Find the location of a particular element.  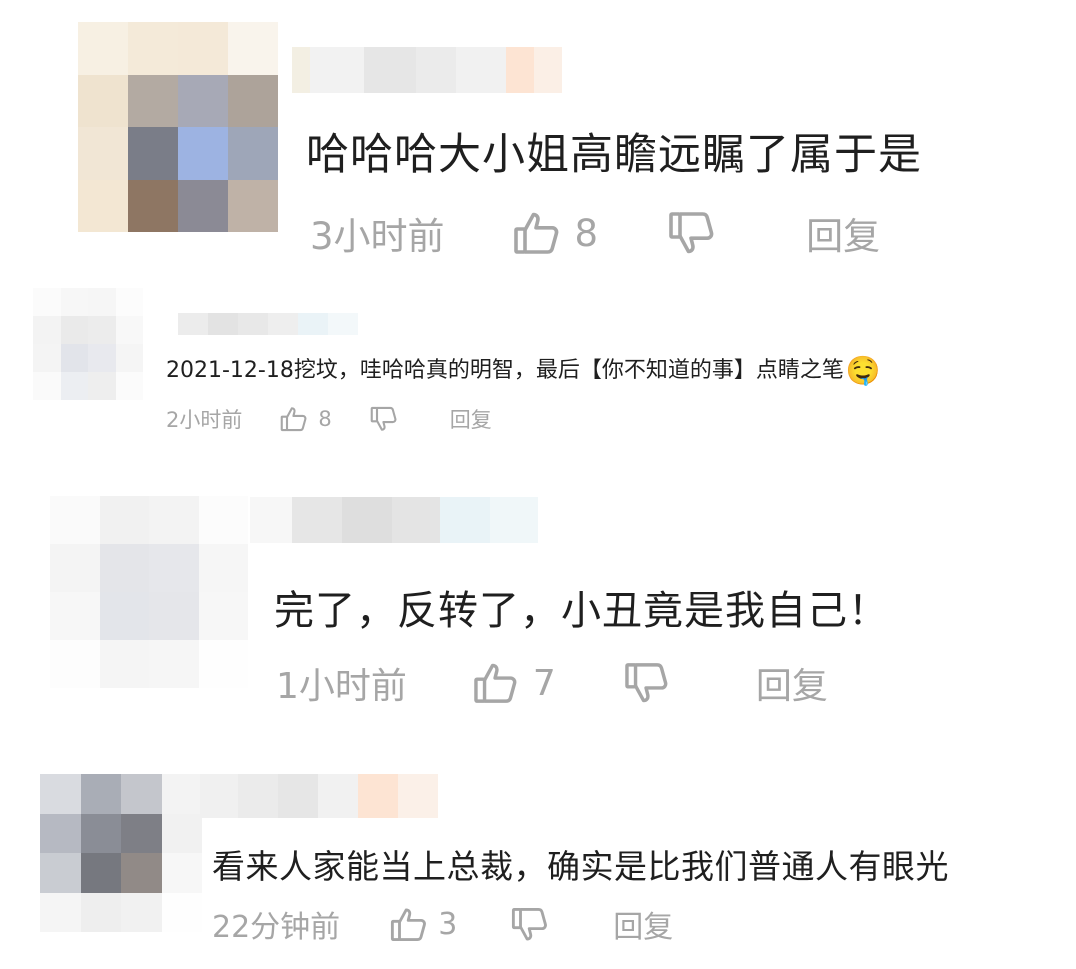

comment-meta: 3小时前 8 回复 is located at coordinates (595, 233).